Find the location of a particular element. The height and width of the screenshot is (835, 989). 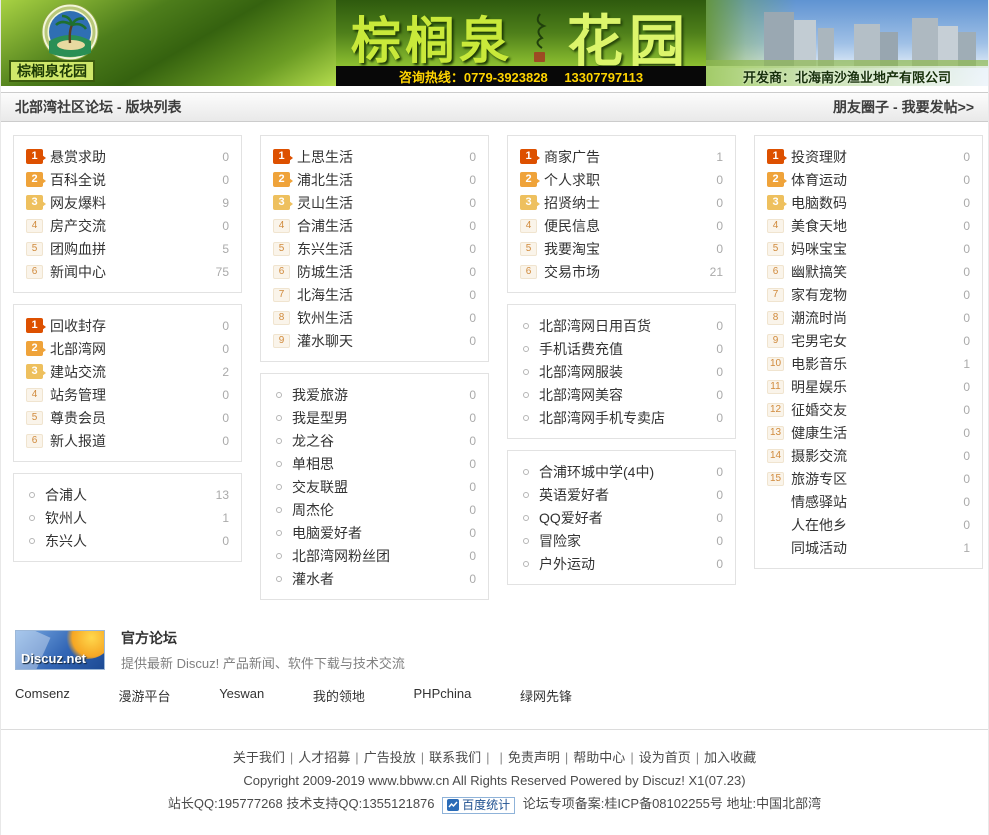

rank-badge: 2 is located at coordinates (777, 179).